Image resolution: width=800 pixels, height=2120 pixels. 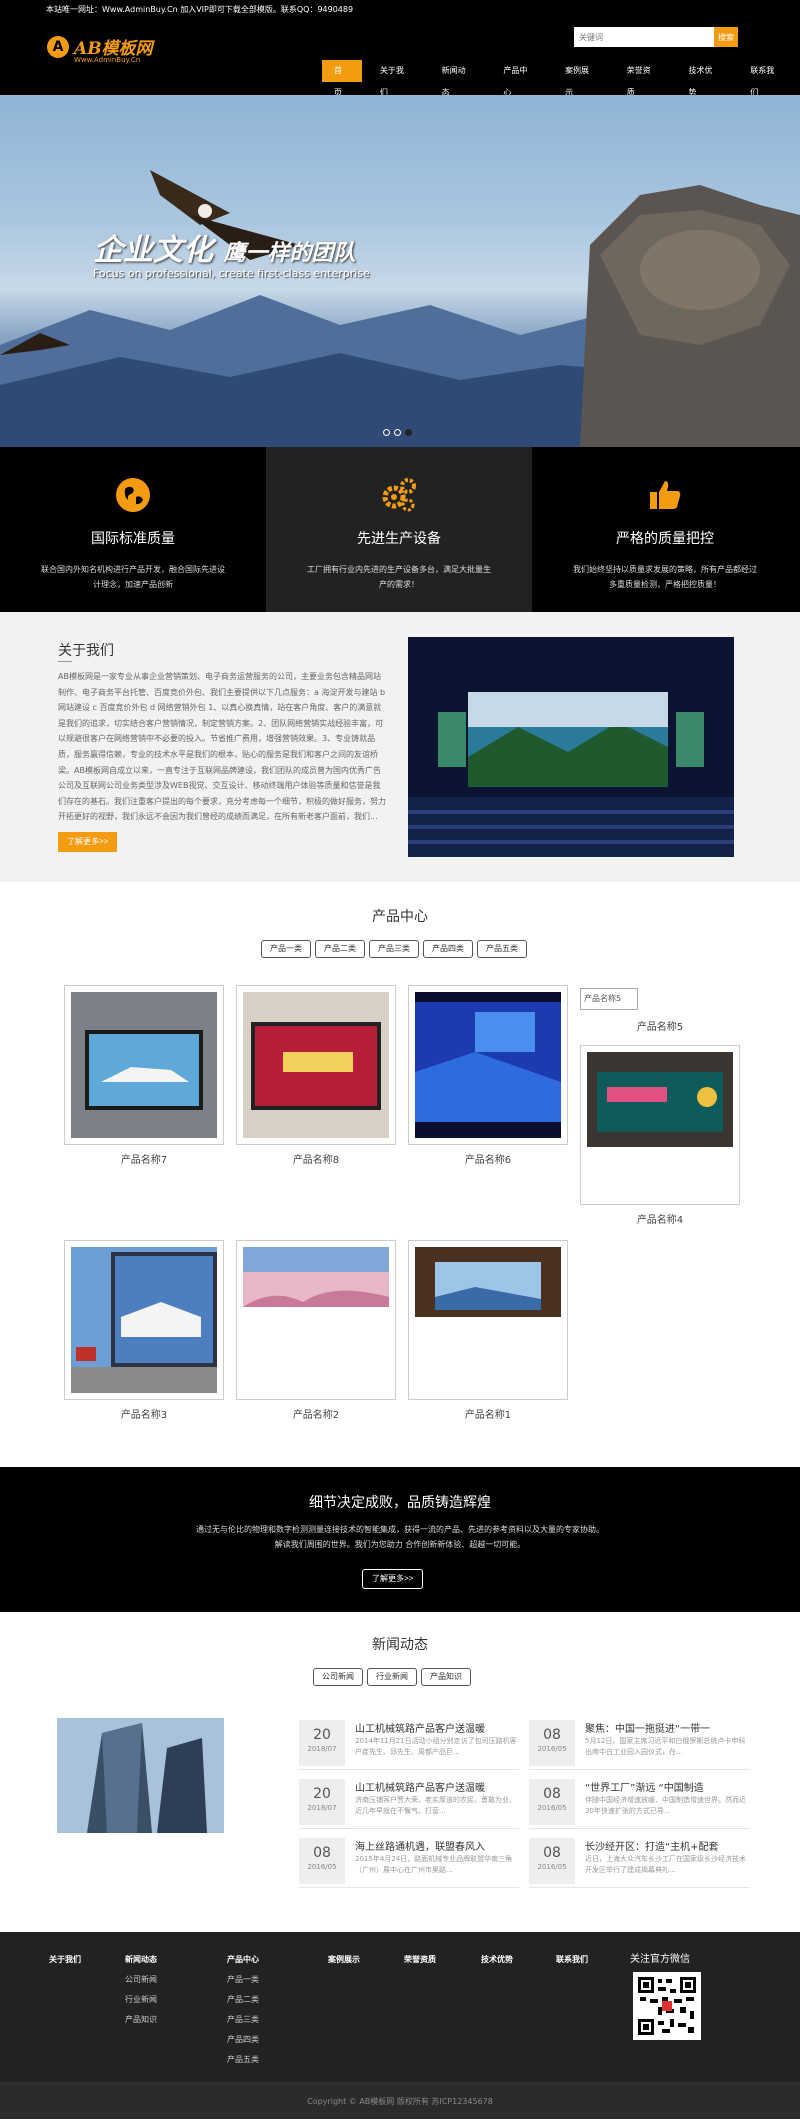 I want to click on footer-link: 产品三类, so click(x=243, y=2019).